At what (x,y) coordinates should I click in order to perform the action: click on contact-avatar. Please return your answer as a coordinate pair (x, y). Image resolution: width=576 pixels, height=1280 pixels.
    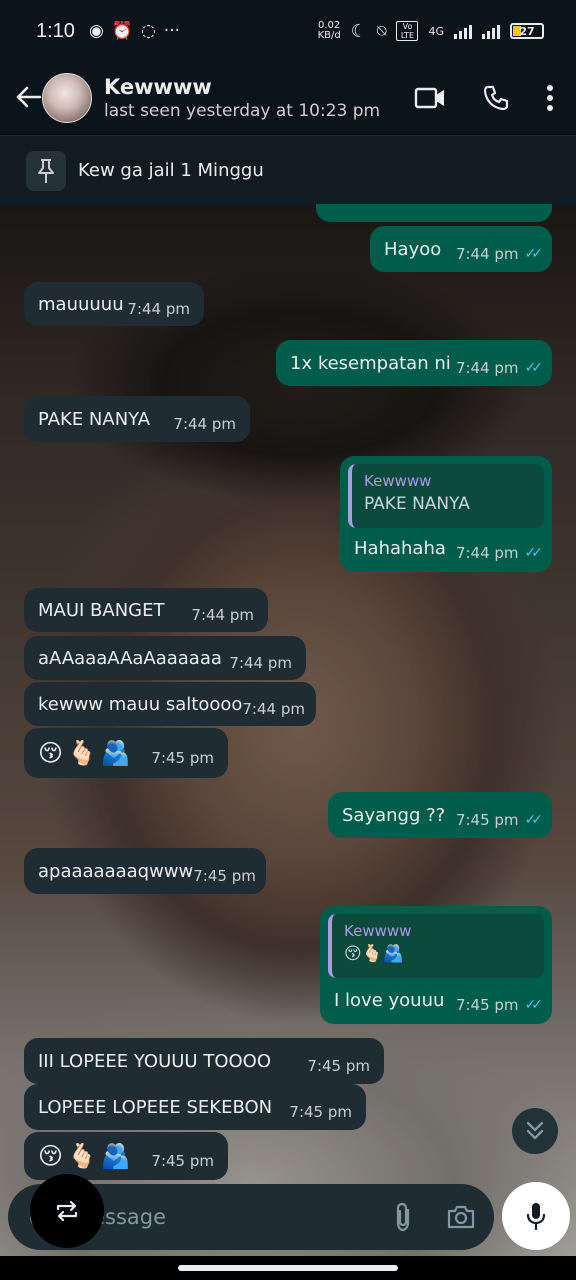
    Looking at the image, I should click on (67, 98).